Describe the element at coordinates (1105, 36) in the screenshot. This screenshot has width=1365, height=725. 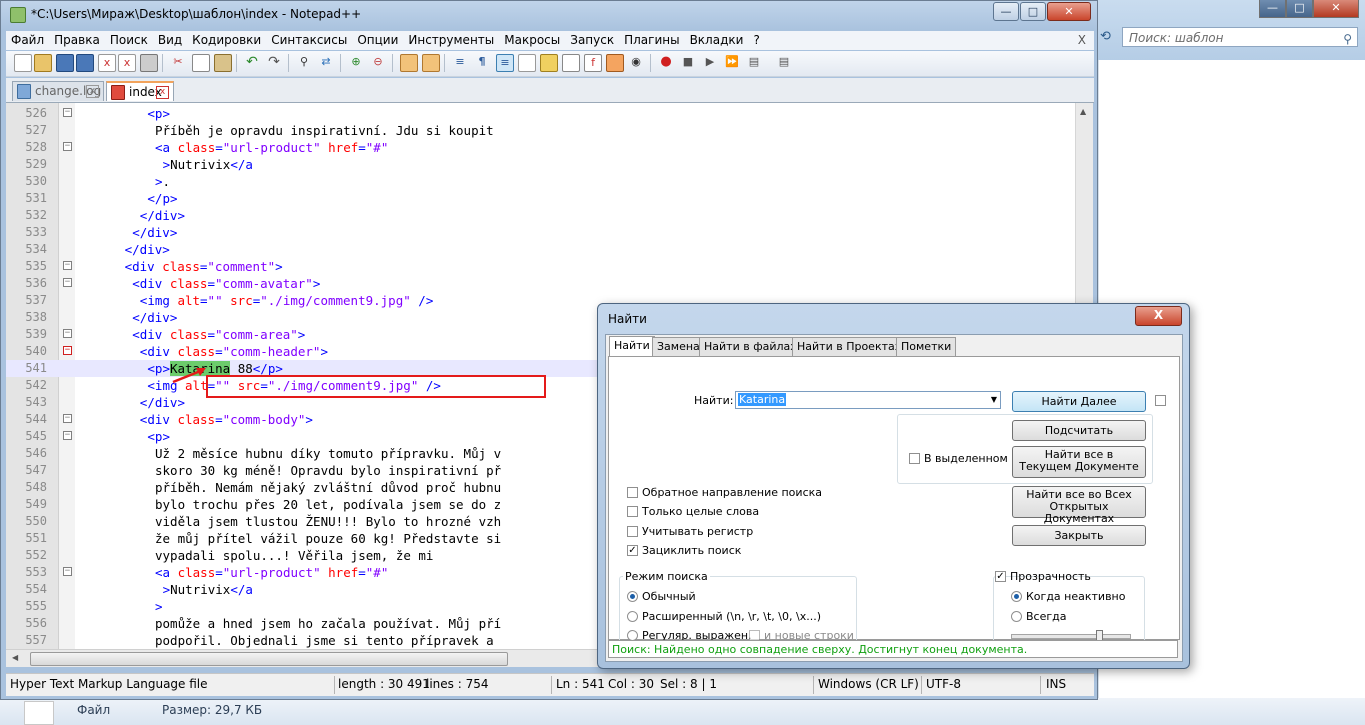
I see `refresh-icon: ⟲` at that location.